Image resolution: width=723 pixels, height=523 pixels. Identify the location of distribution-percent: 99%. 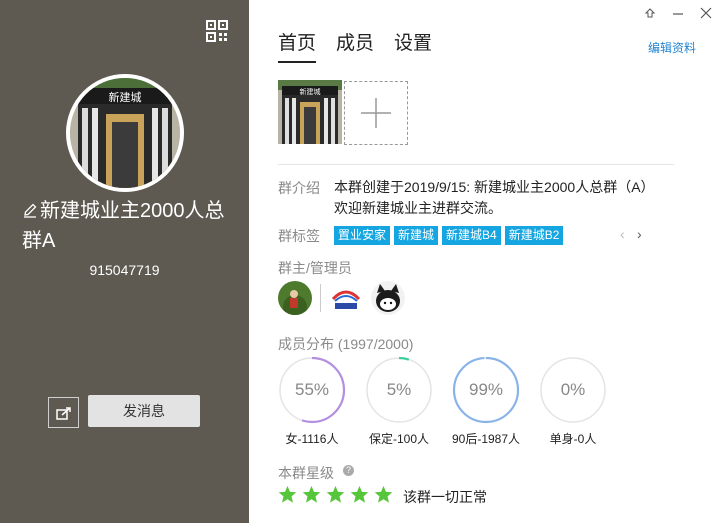
(486, 389).